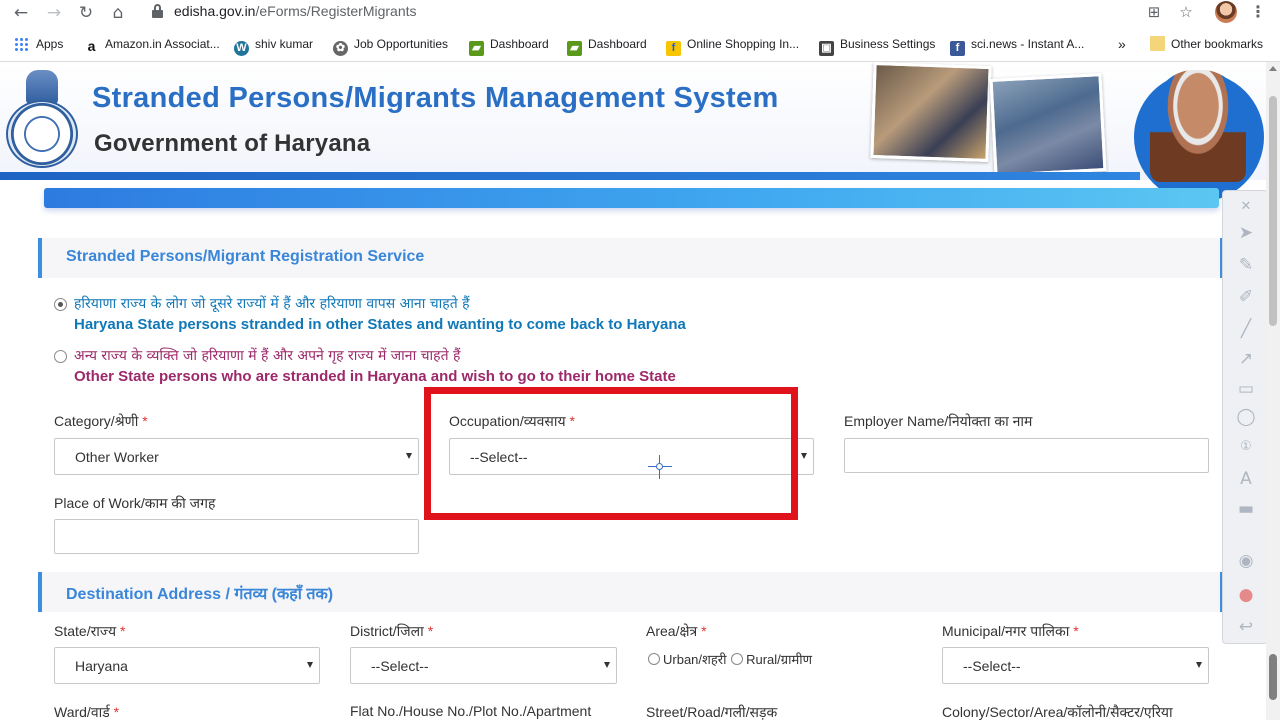  Describe the element at coordinates (676, 631) in the screenshot. I see `area-label: Area/क्षेत्र *` at that location.